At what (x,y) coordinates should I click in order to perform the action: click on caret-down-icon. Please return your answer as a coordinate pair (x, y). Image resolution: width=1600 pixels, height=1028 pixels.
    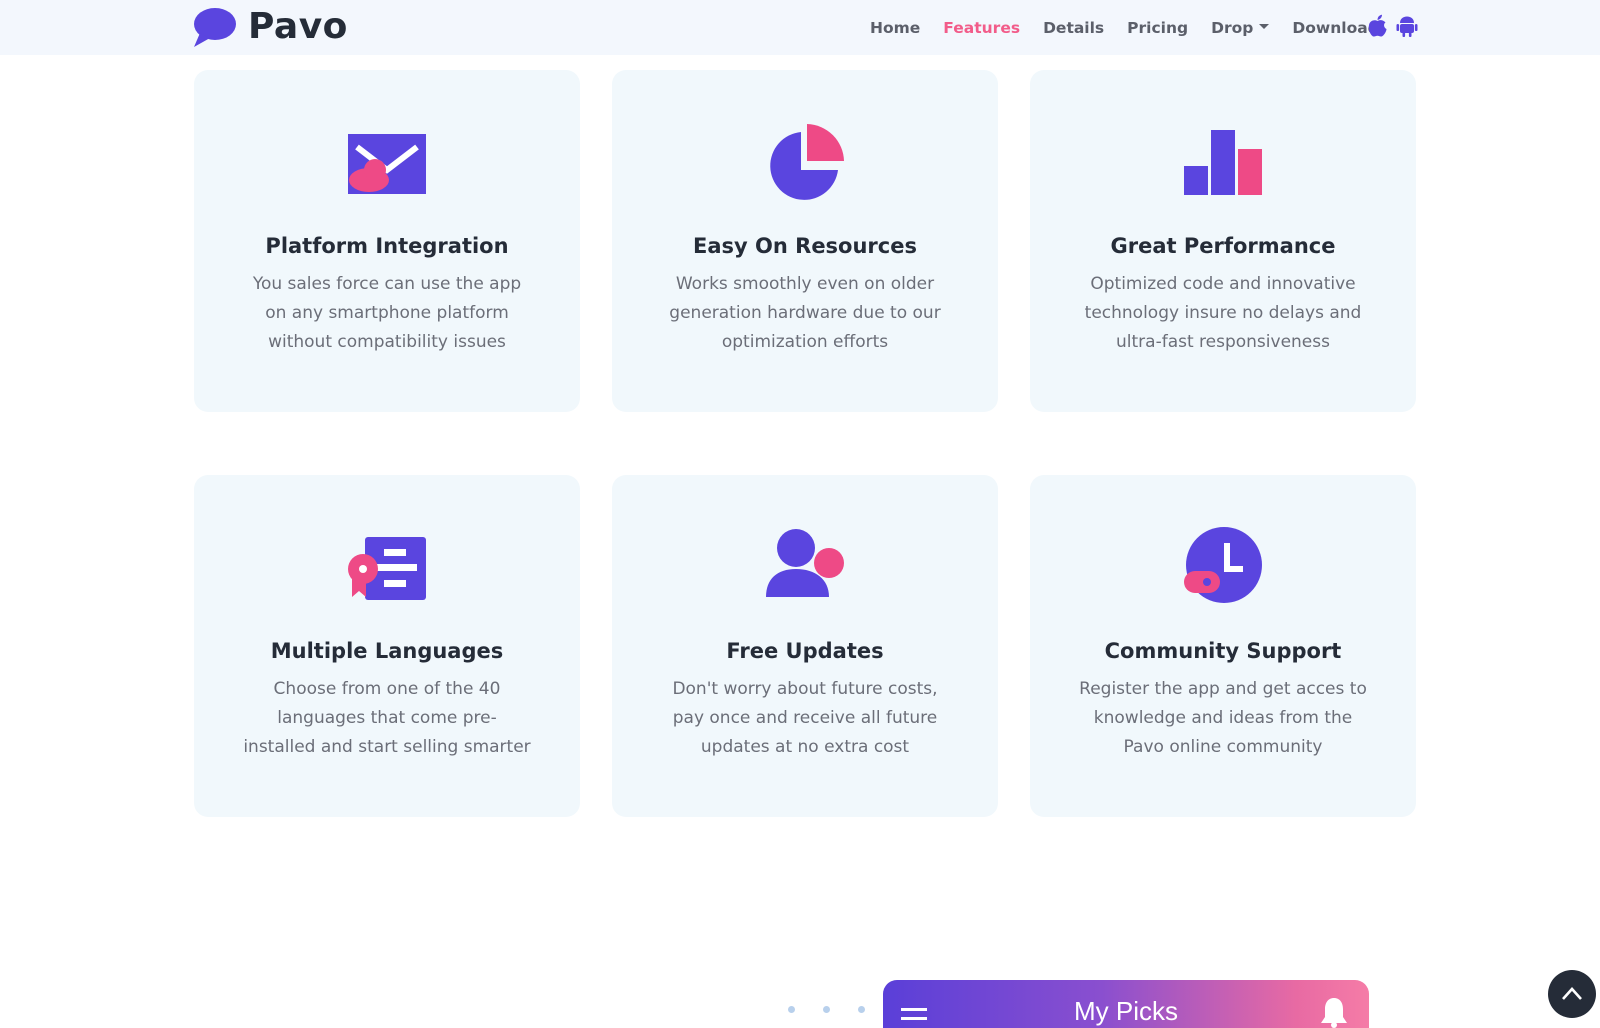
    Looking at the image, I should click on (1264, 26).